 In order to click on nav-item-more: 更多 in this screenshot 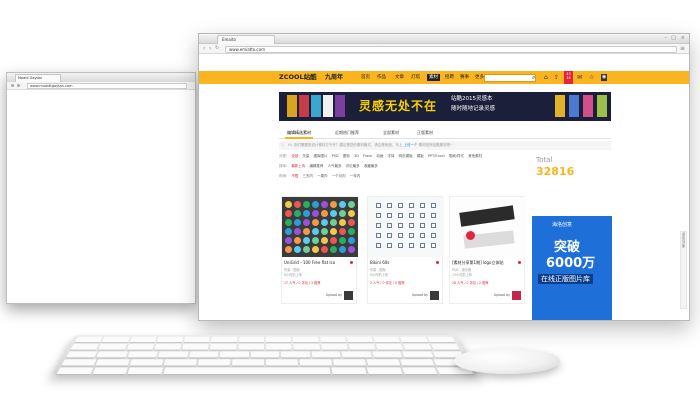, I will do `click(479, 77)`.